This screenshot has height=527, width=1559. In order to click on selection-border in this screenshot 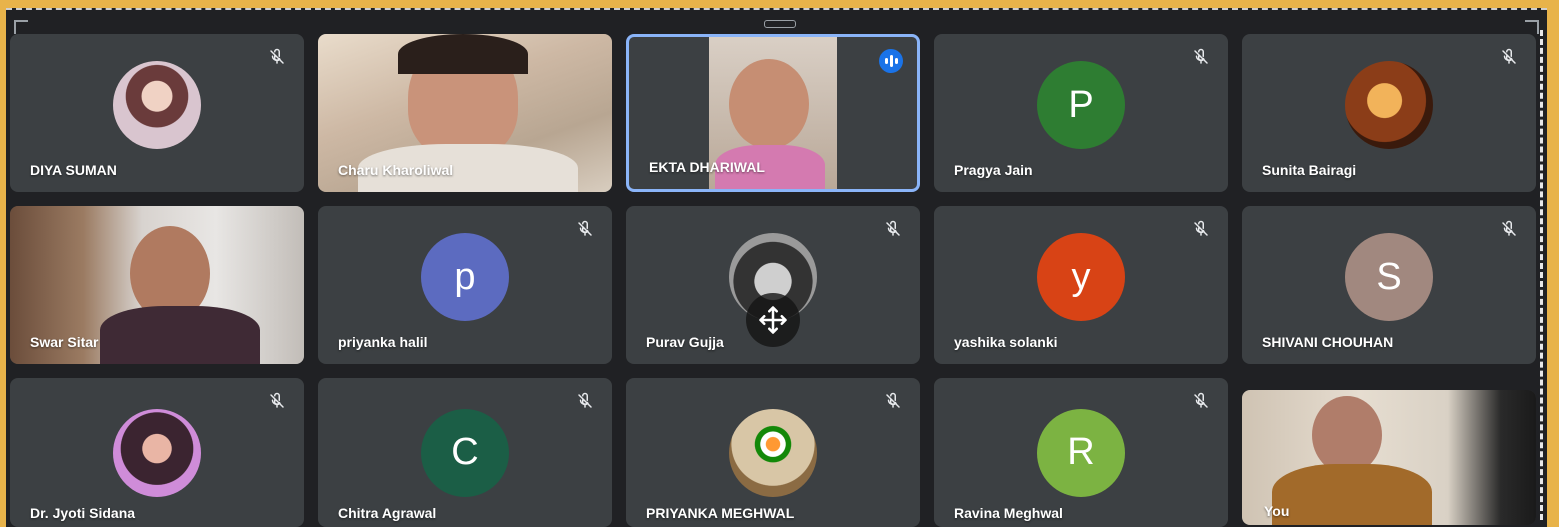, I will do `click(1541, 275)`.